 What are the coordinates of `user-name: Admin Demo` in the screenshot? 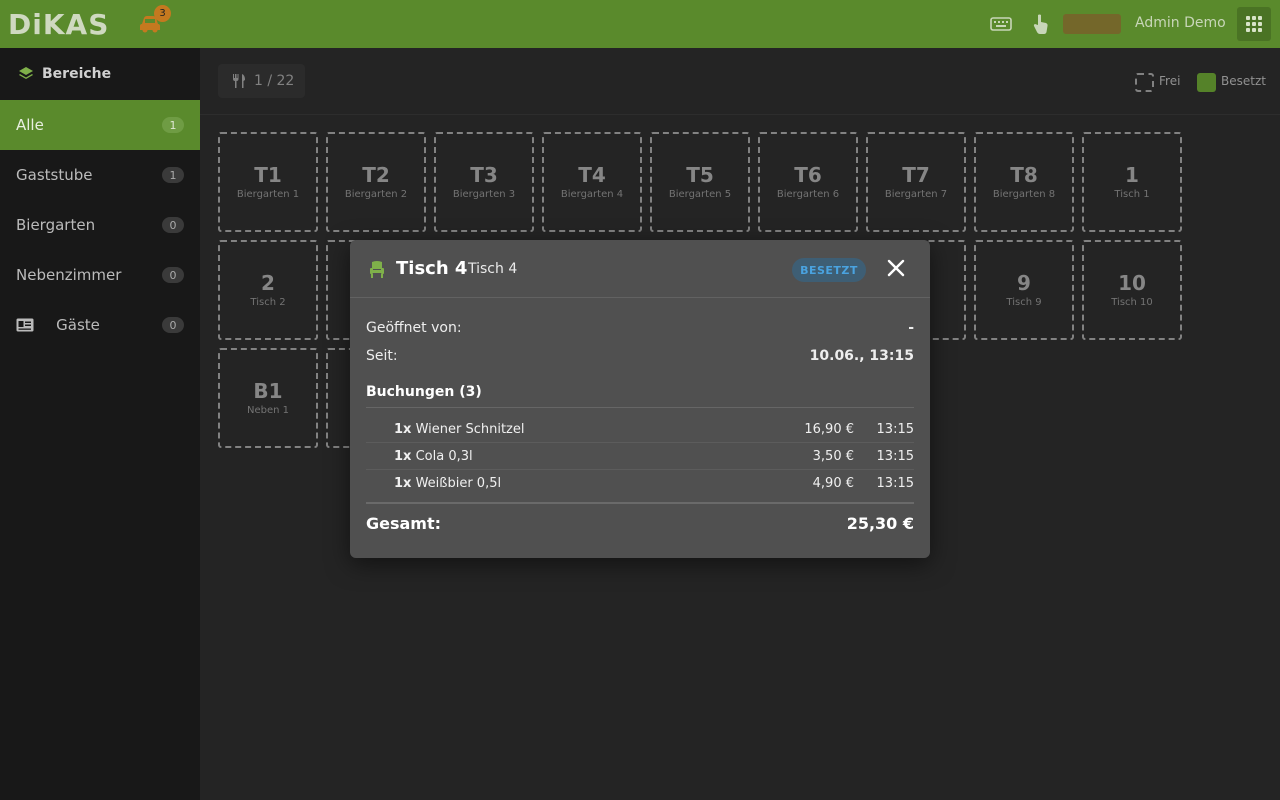 It's located at (1180, 23).